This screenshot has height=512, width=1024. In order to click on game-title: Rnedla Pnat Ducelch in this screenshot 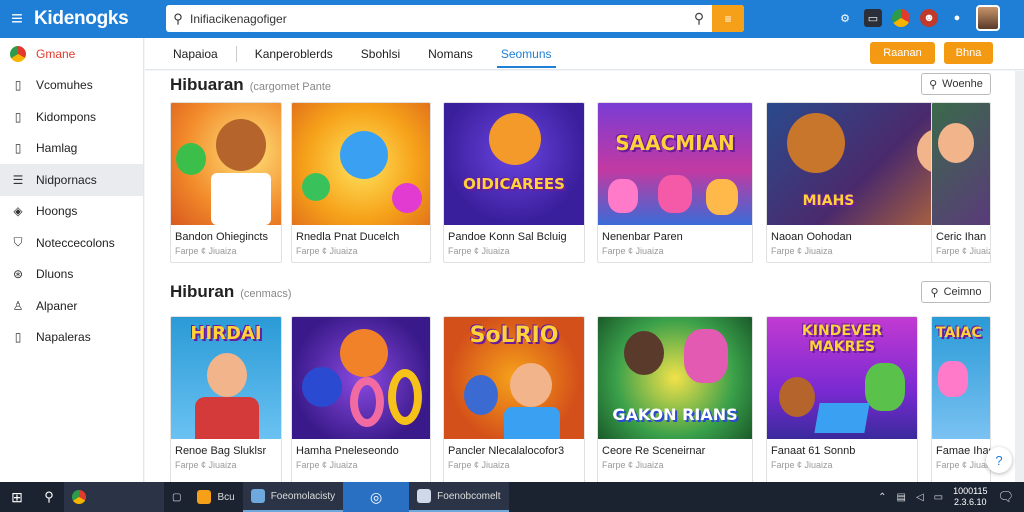, I will do `click(348, 237)`.